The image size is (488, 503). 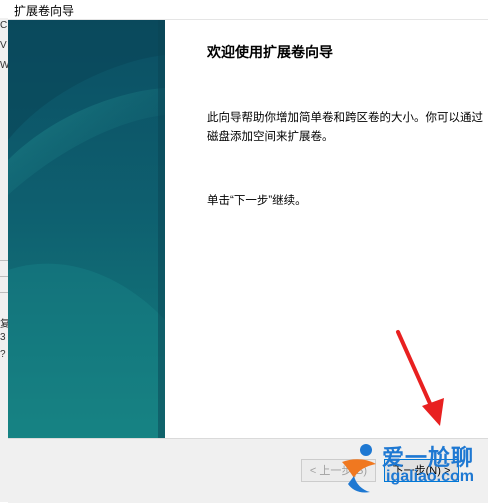 I want to click on bg-glyph: V, so click(x=3, y=45).